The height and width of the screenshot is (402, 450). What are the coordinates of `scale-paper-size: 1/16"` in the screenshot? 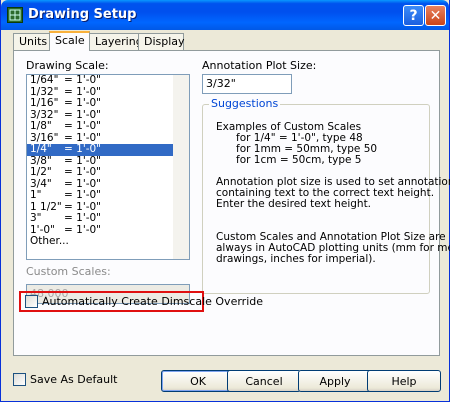 It's located at (44, 103).